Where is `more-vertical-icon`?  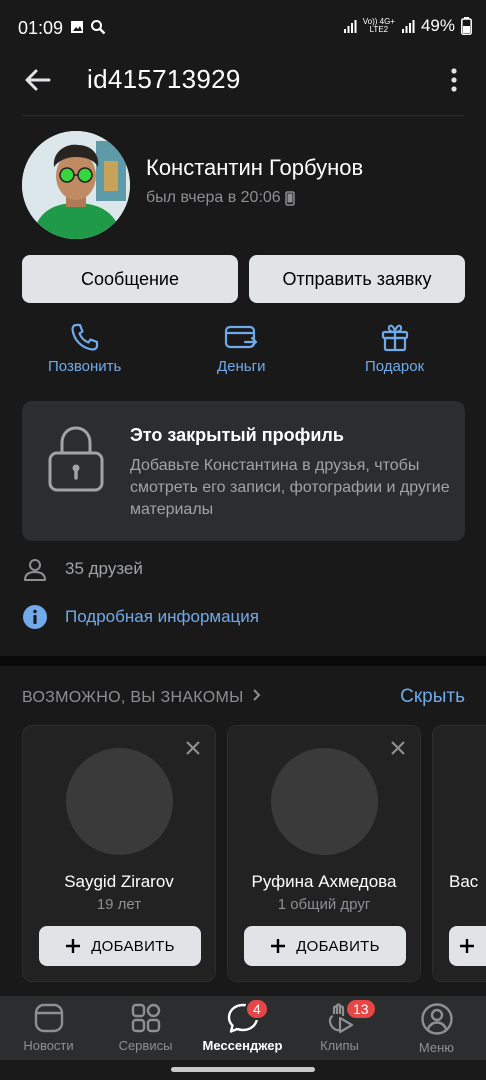
more-vertical-icon is located at coordinates (454, 80).